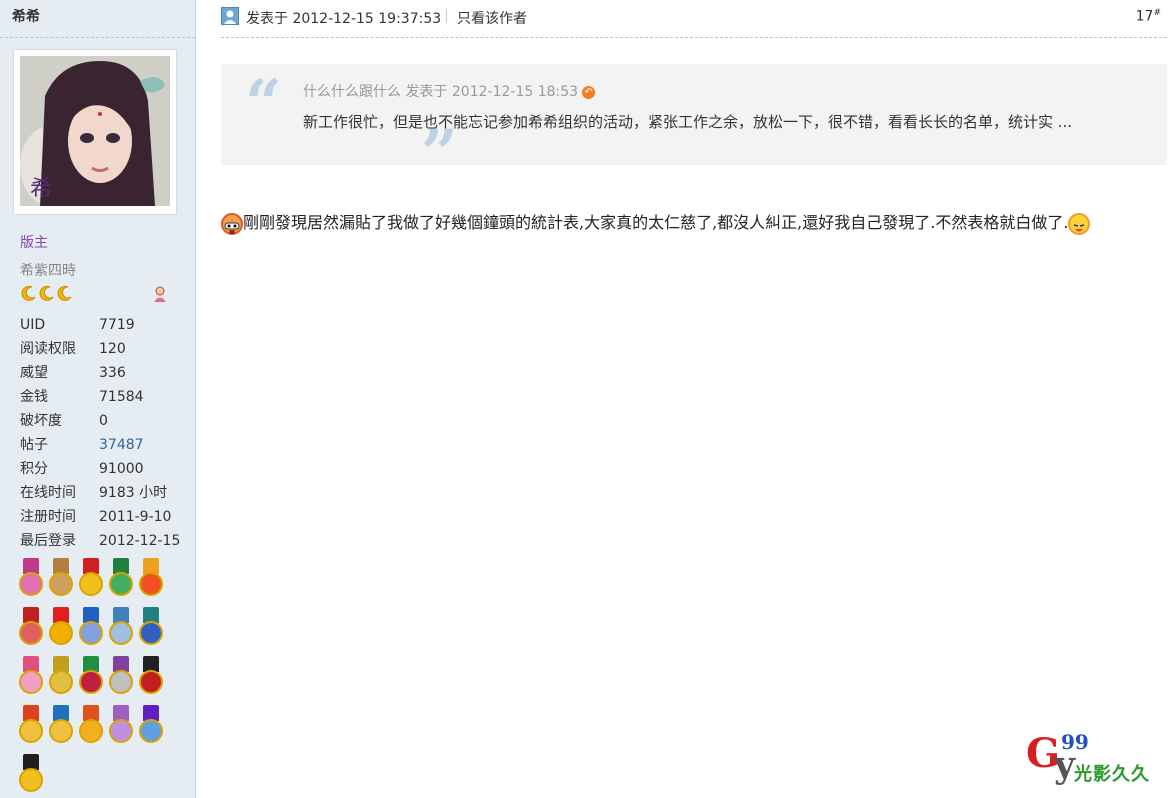 The height and width of the screenshot is (798, 1169). Describe the element at coordinates (1112, 774) in the screenshot. I see `watermark-text: 光影久久` at that location.